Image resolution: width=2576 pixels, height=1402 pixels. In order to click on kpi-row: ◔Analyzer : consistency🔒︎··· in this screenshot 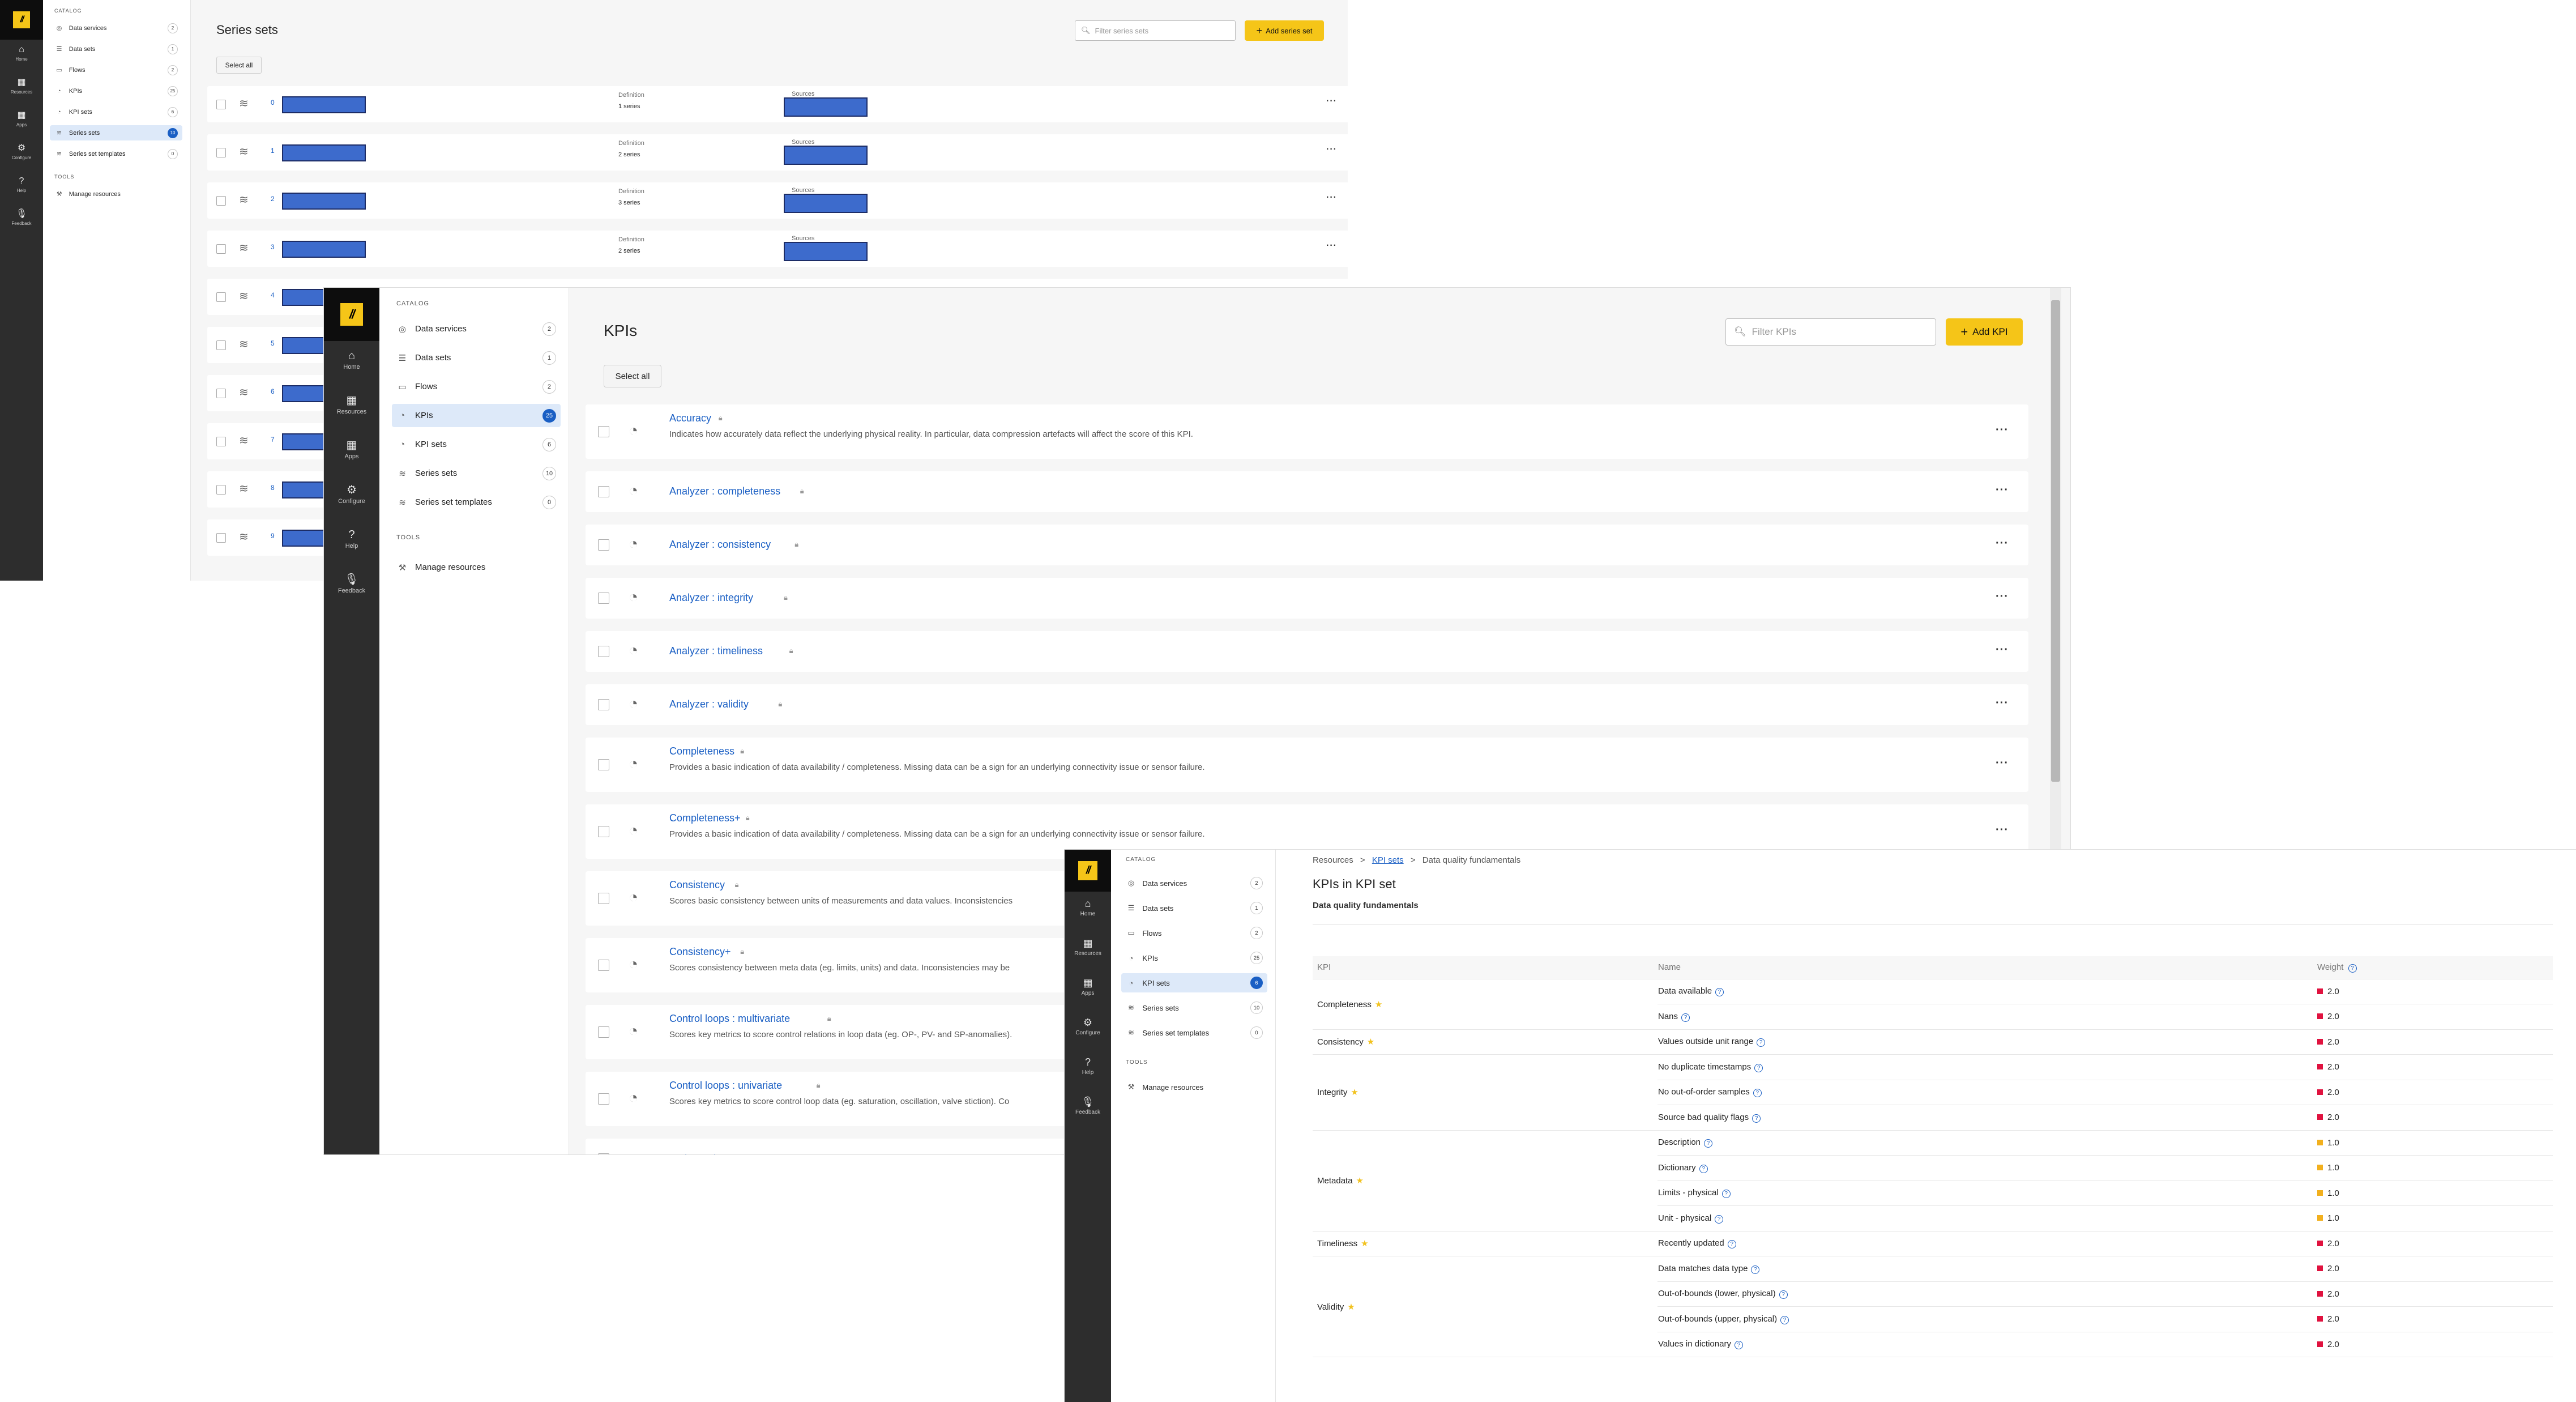, I will do `click(1307, 545)`.